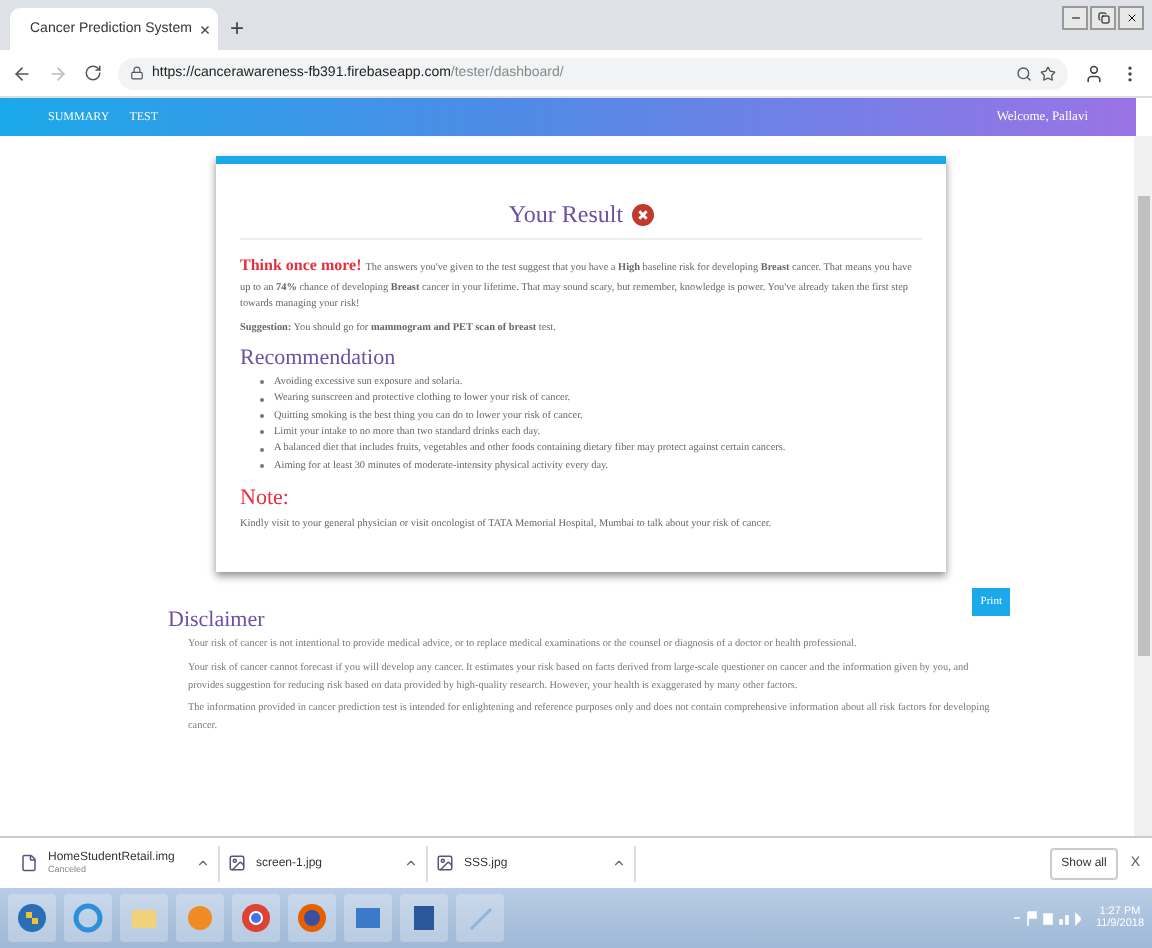  Describe the element at coordinates (217, 619) in the screenshot. I see `disclaimer-heading: Disclaimer` at that location.